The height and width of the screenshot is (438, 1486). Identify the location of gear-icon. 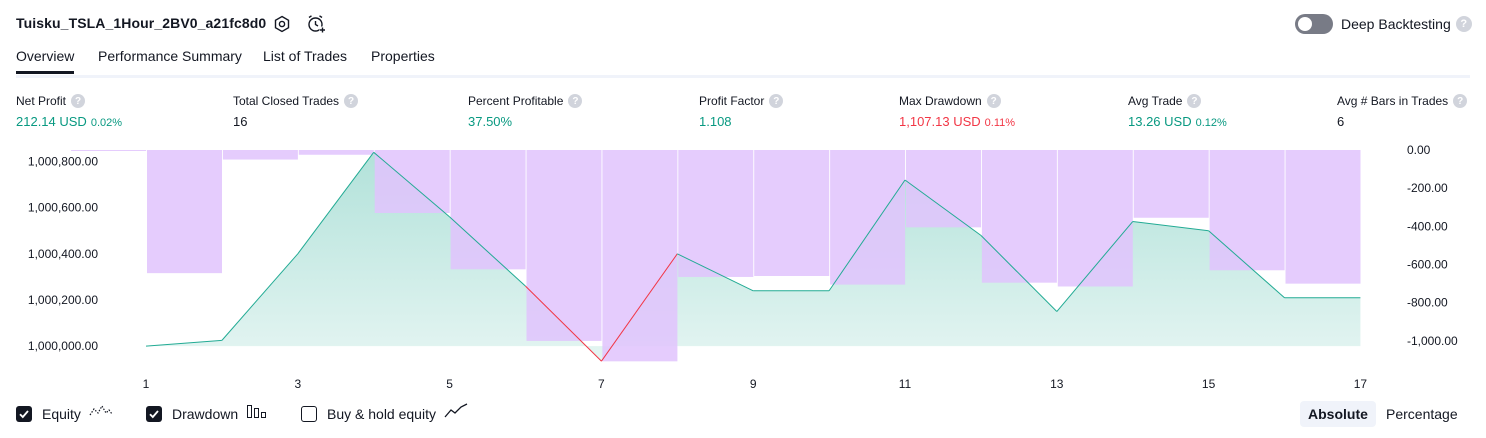
(282, 24).